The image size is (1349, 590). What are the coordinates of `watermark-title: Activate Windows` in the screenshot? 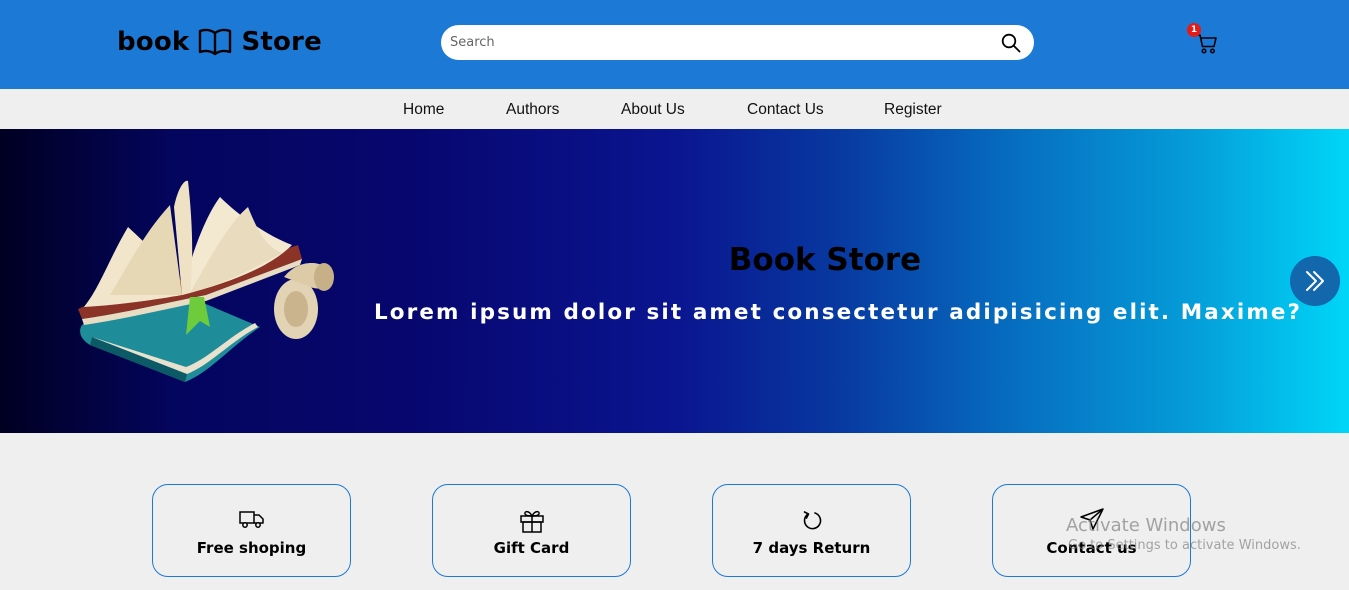 It's located at (1146, 525).